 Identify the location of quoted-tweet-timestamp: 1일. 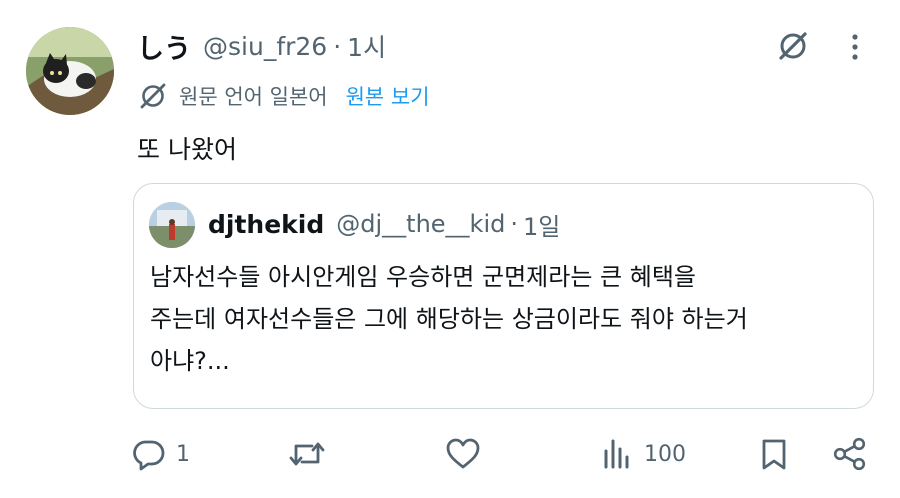
(542, 226).